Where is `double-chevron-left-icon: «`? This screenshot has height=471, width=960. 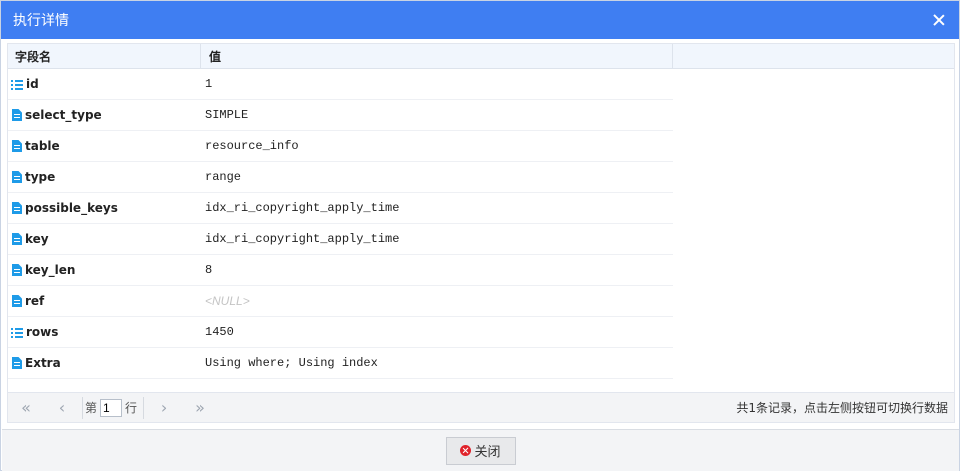
double-chevron-left-icon: « is located at coordinates (26, 407).